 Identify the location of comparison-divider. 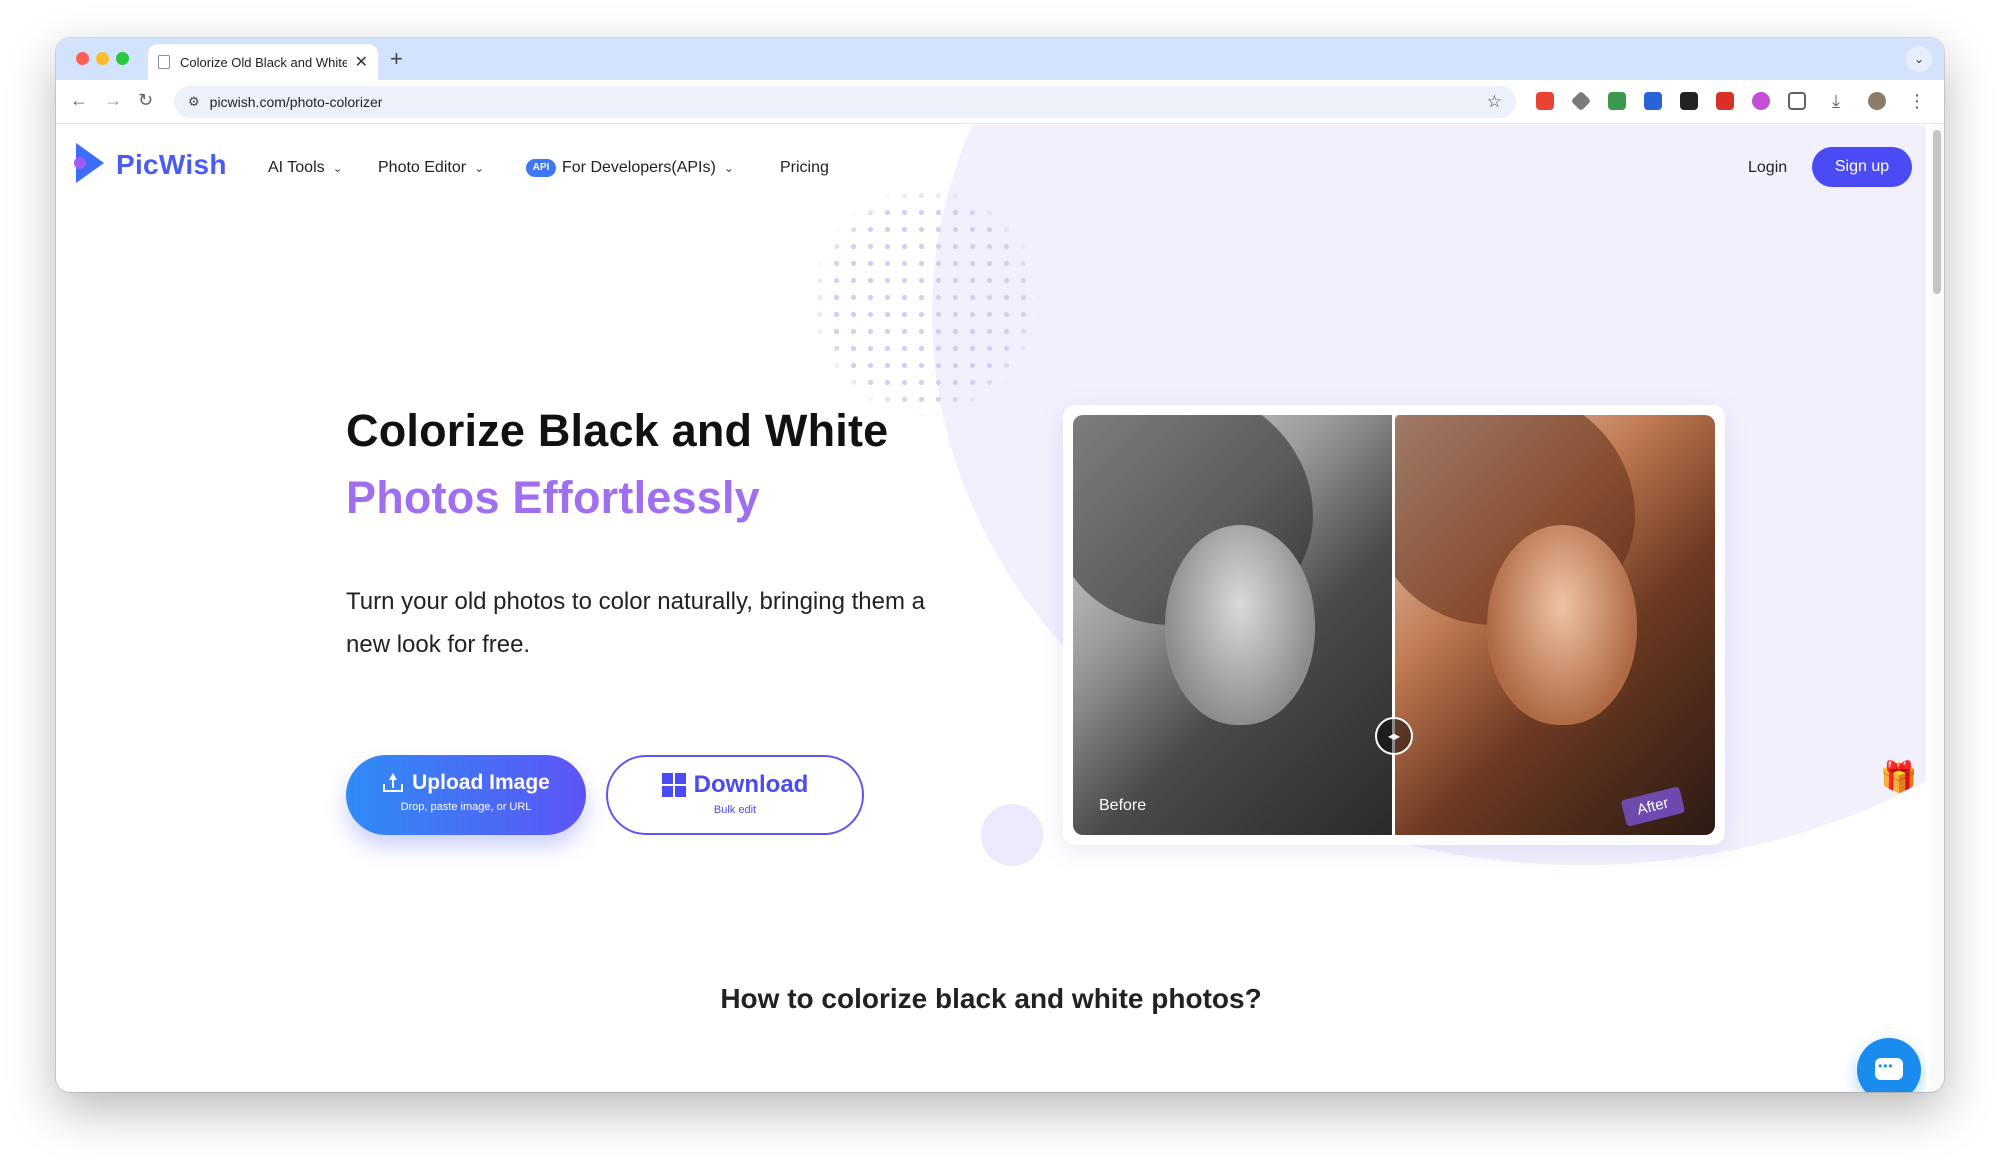
(1393, 625).